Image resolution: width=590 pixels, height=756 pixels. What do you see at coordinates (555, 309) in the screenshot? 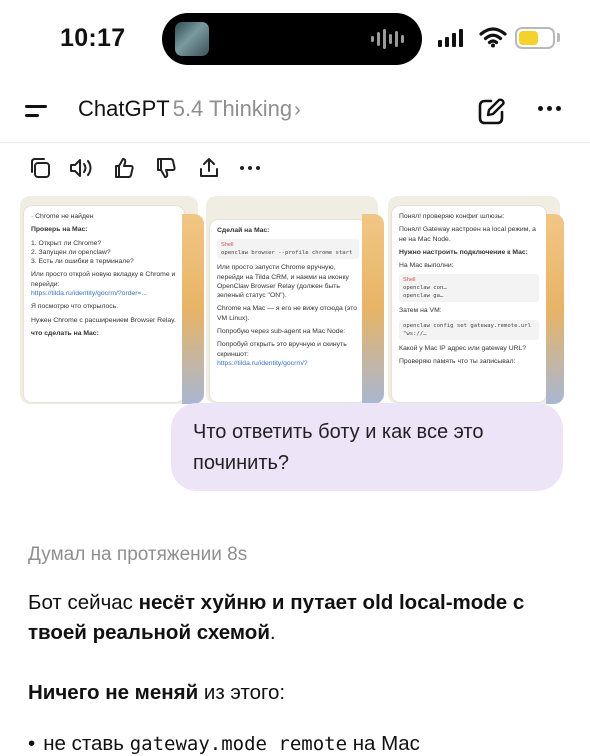
I see `screenshot-3-edge` at bounding box center [555, 309].